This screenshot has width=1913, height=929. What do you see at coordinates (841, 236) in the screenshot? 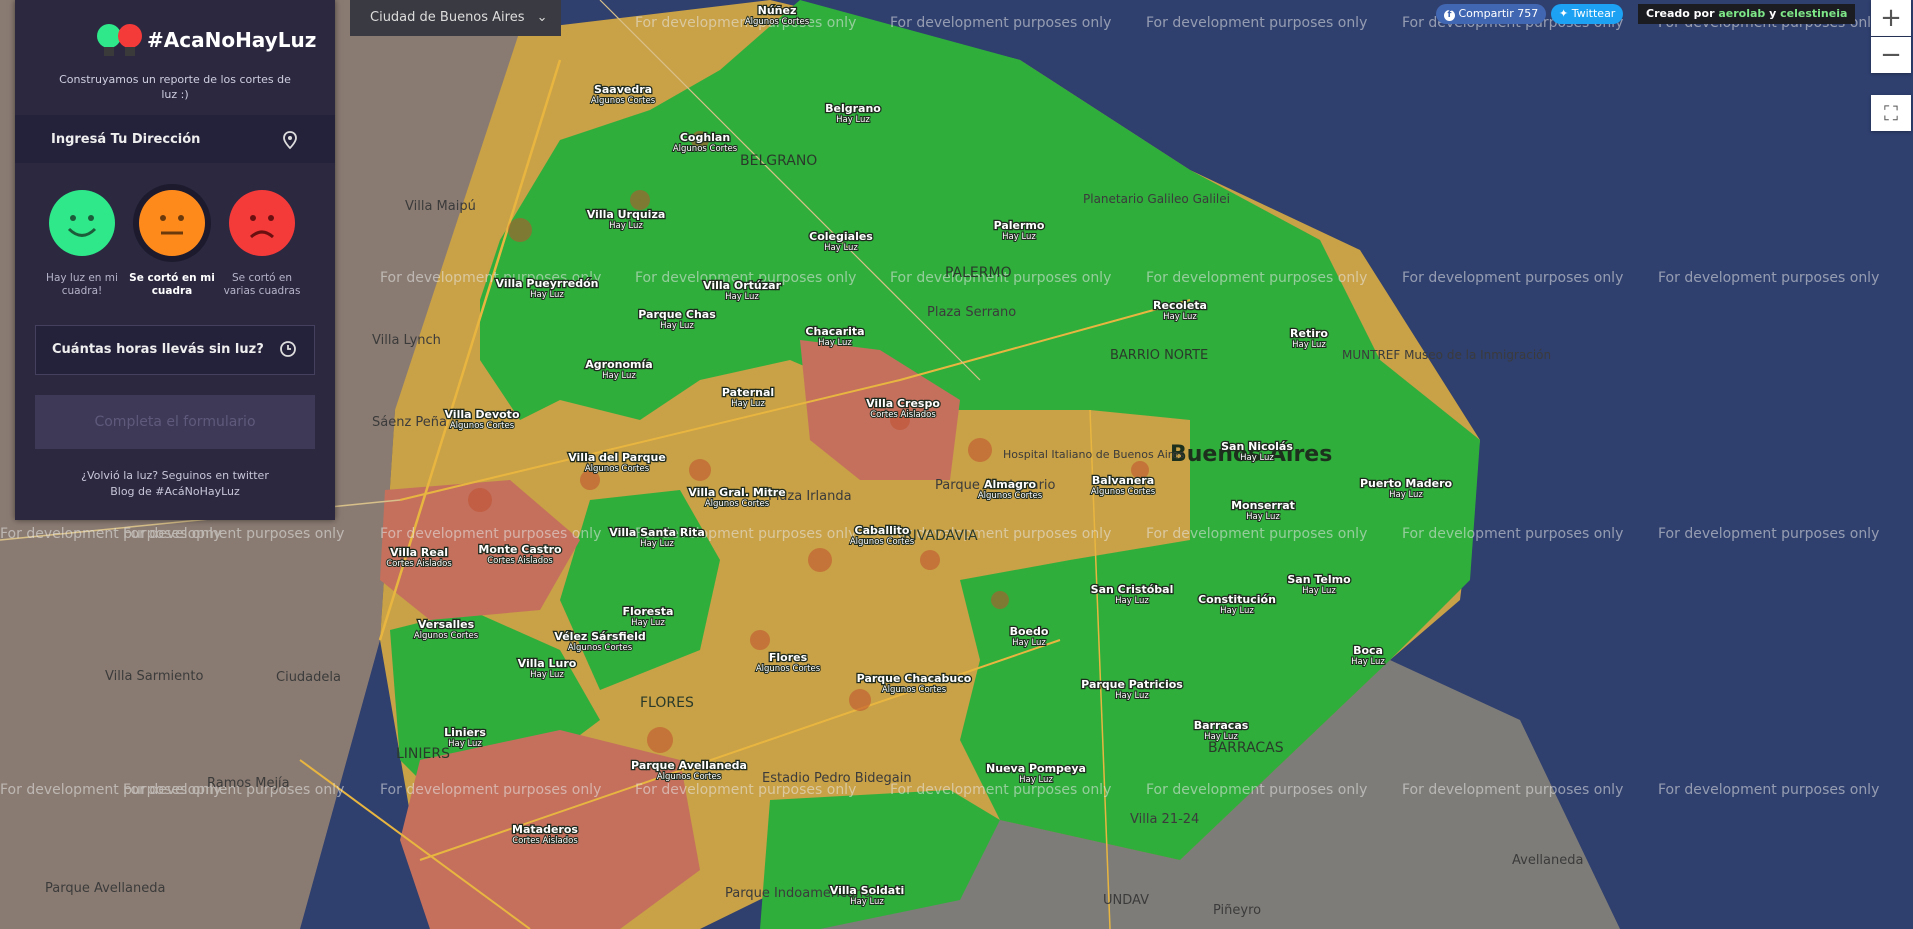
I see `neighborhood-name: Colegiales` at bounding box center [841, 236].